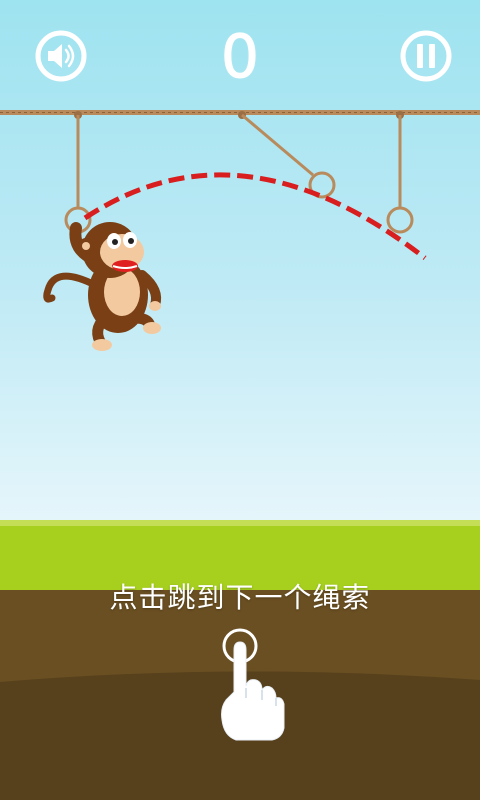 This screenshot has height=800, width=480. What do you see at coordinates (240, 57) in the screenshot?
I see `score-counter: 0` at bounding box center [240, 57].